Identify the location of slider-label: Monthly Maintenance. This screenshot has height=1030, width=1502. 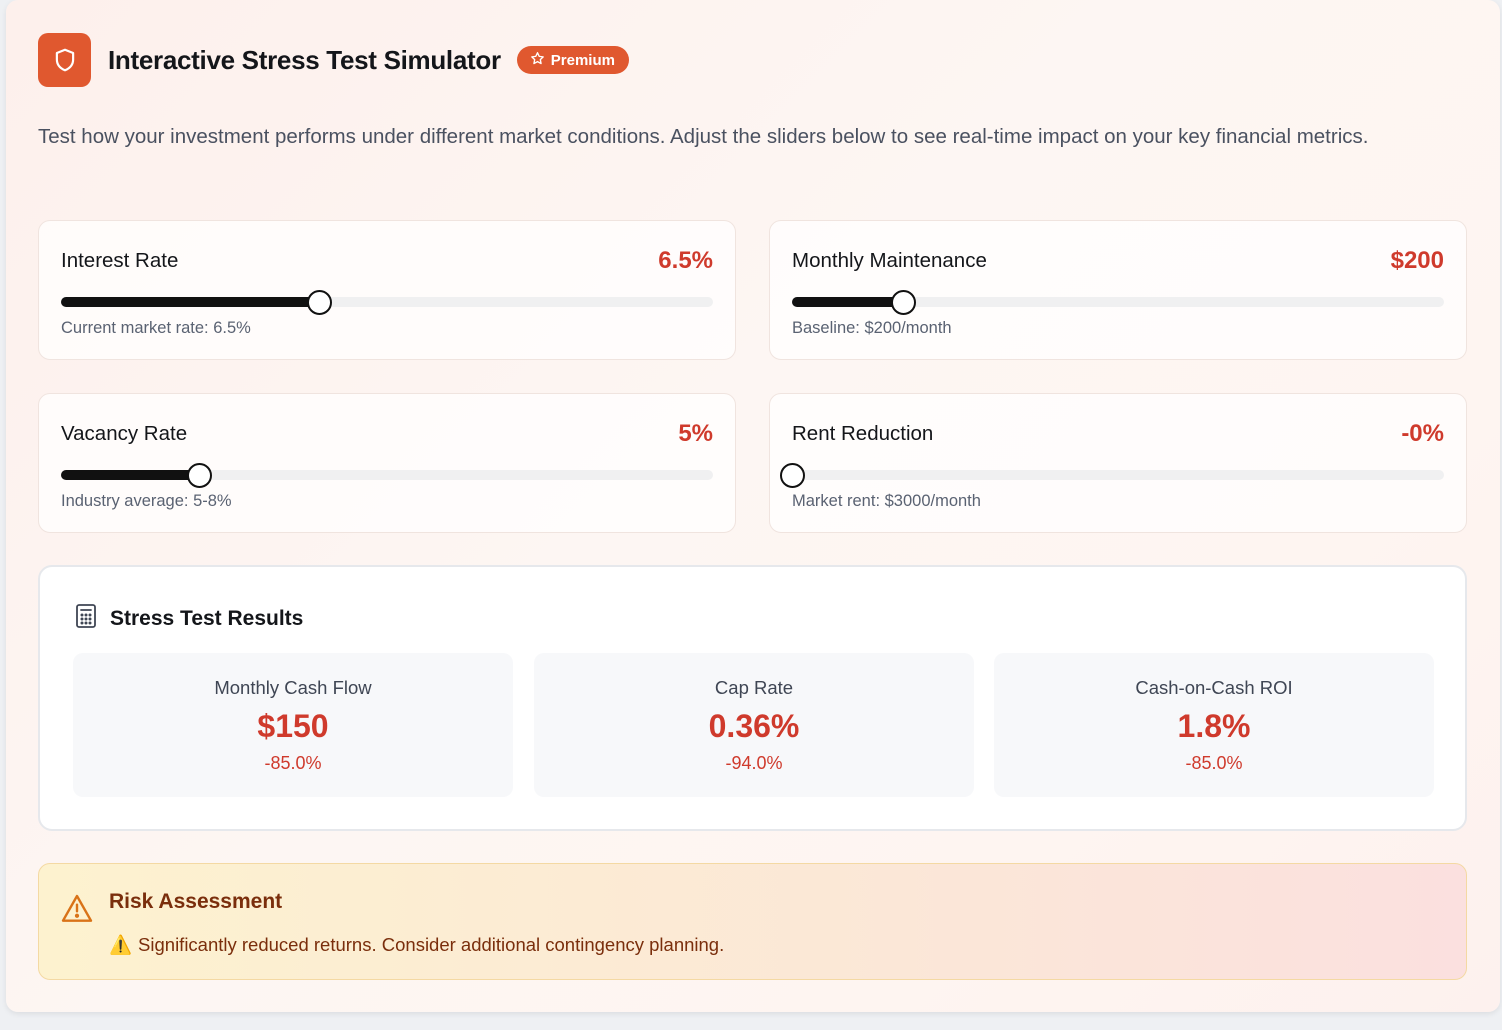
(889, 260).